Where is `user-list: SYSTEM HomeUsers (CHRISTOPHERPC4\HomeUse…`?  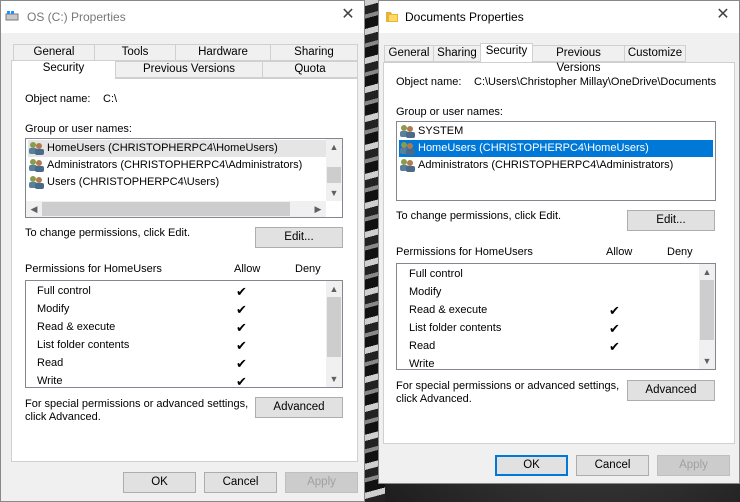
user-list: SYSTEM HomeUsers (CHRISTOPHERPC4\HomeUse… is located at coordinates (556, 161).